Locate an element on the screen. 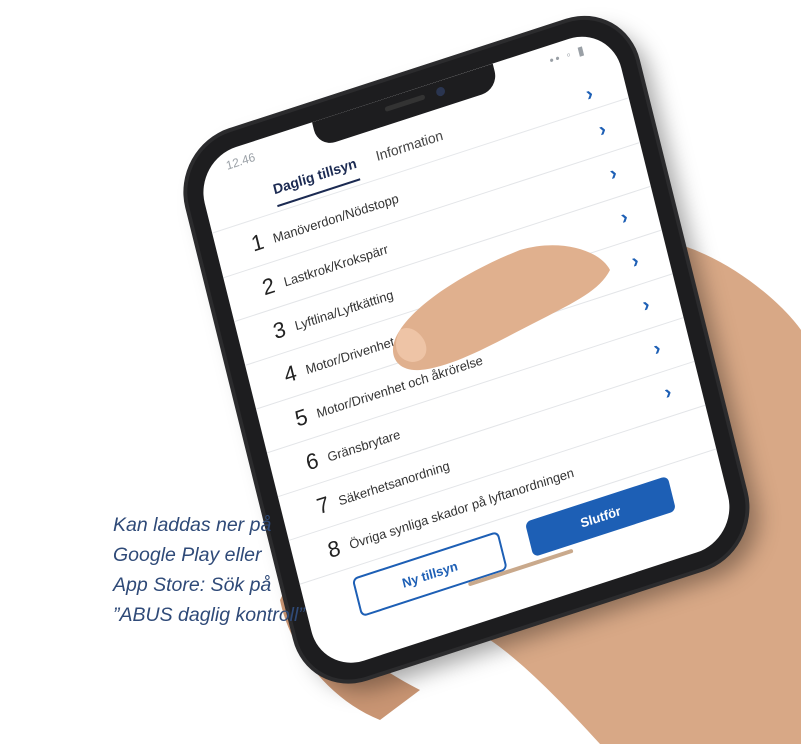 Image resolution: width=801 pixels, height=744 pixels. status-time: 12.46 is located at coordinates (240, 161).